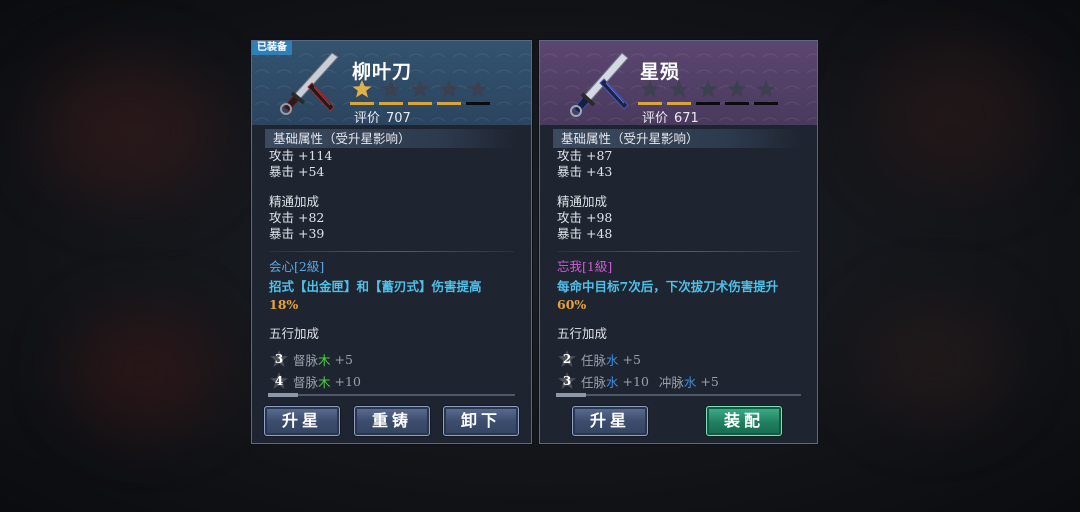 This screenshot has height=512, width=1080. What do you see at coordinates (668, 286) in the screenshot?
I see `skill-description-text: 每命中目标7次后，下次拔刀术伤害提升` at bounding box center [668, 286].